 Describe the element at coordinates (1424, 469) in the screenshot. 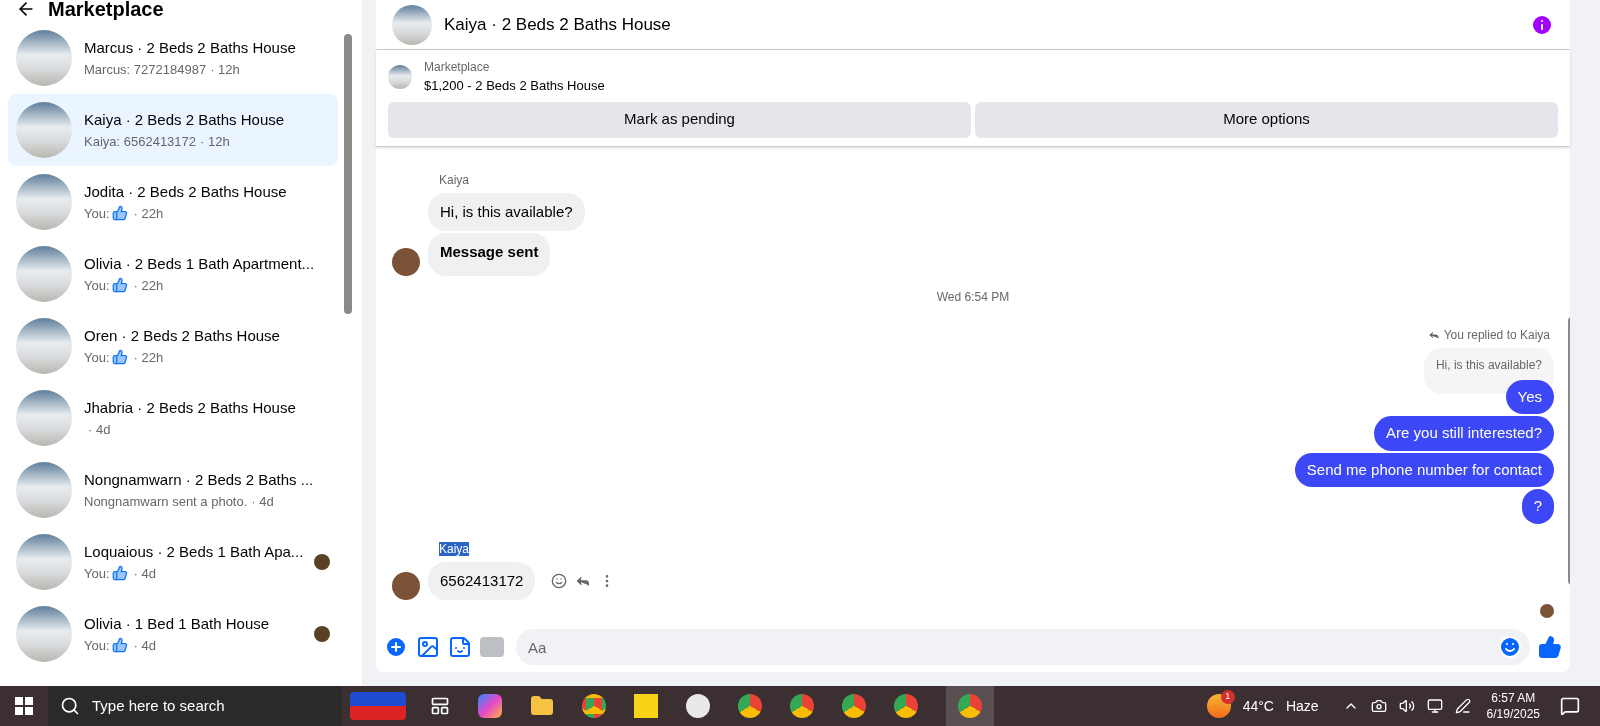

I see `message-bubble: Send me phone number for contact` at that location.